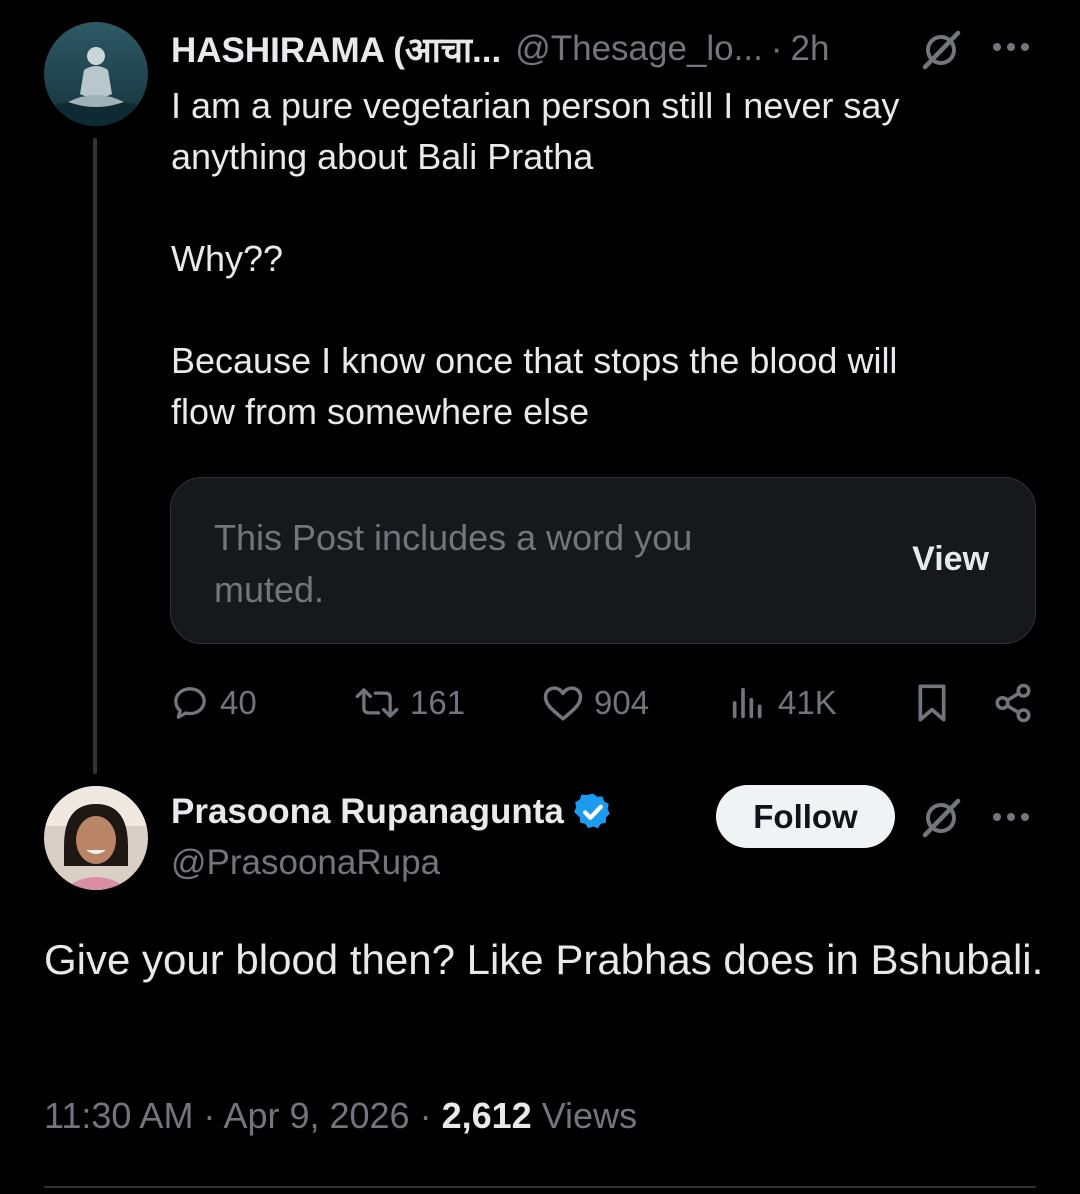 The width and height of the screenshot is (1080, 1194). I want to click on heart-icon, so click(563, 703).